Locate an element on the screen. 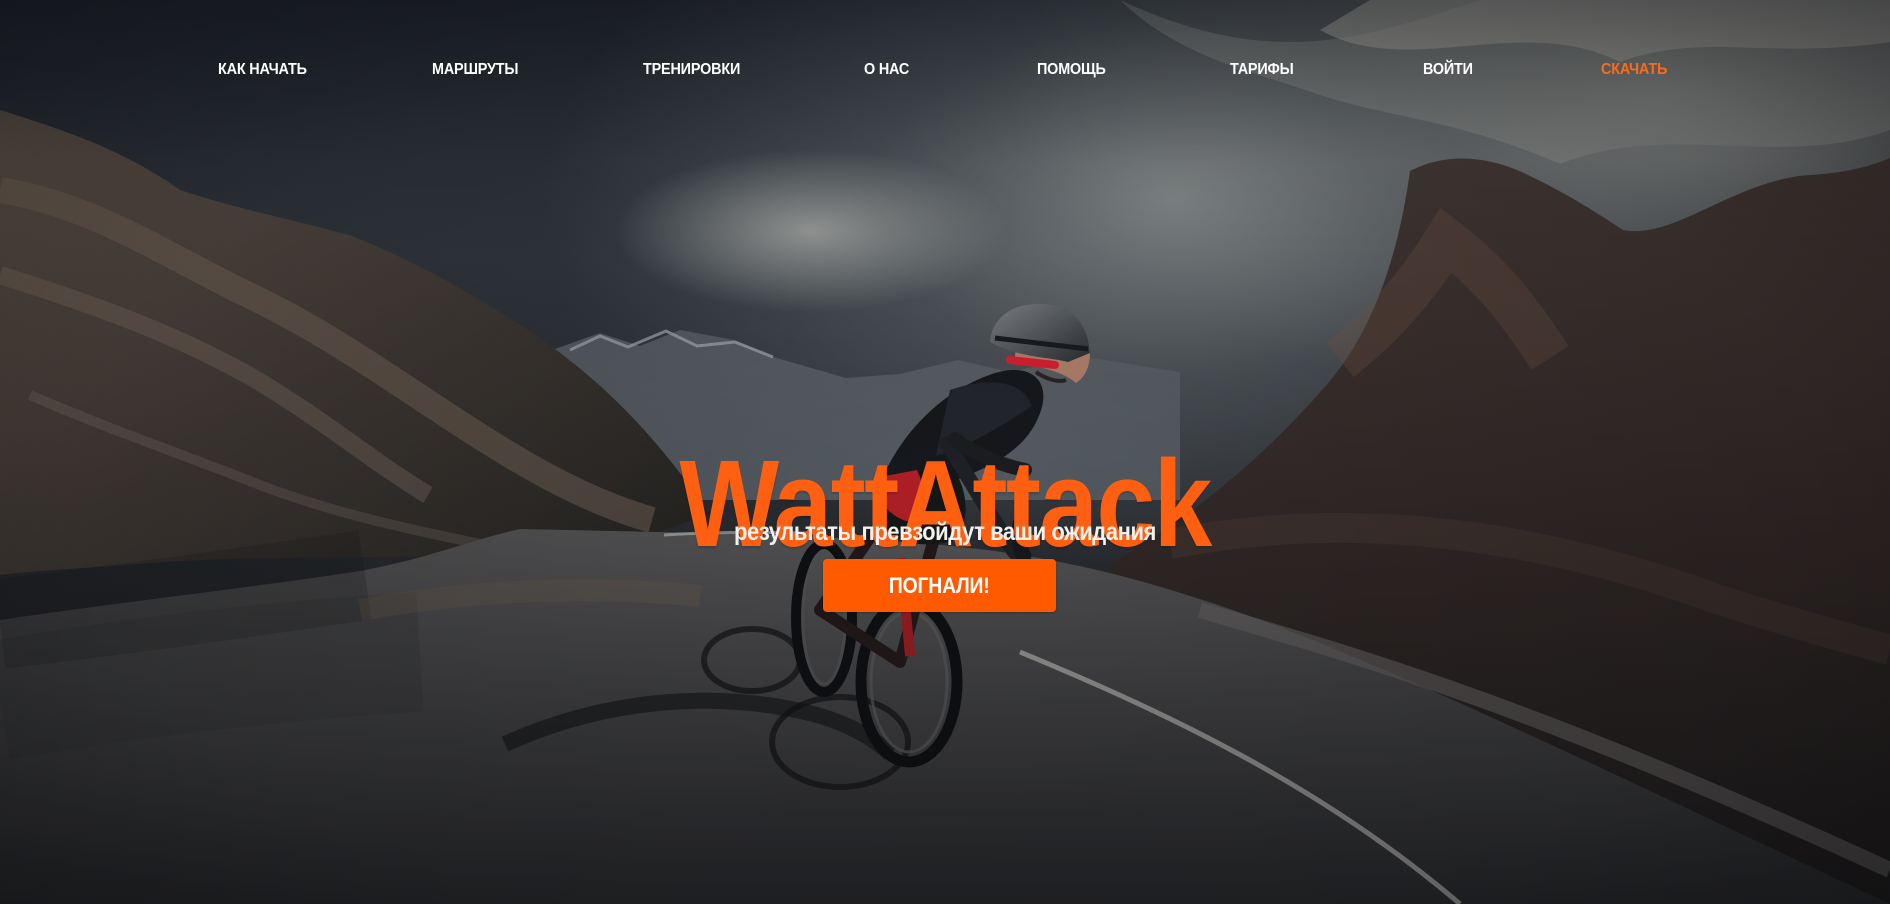  nav-link-login: ВОЙТИ is located at coordinates (1448, 70).